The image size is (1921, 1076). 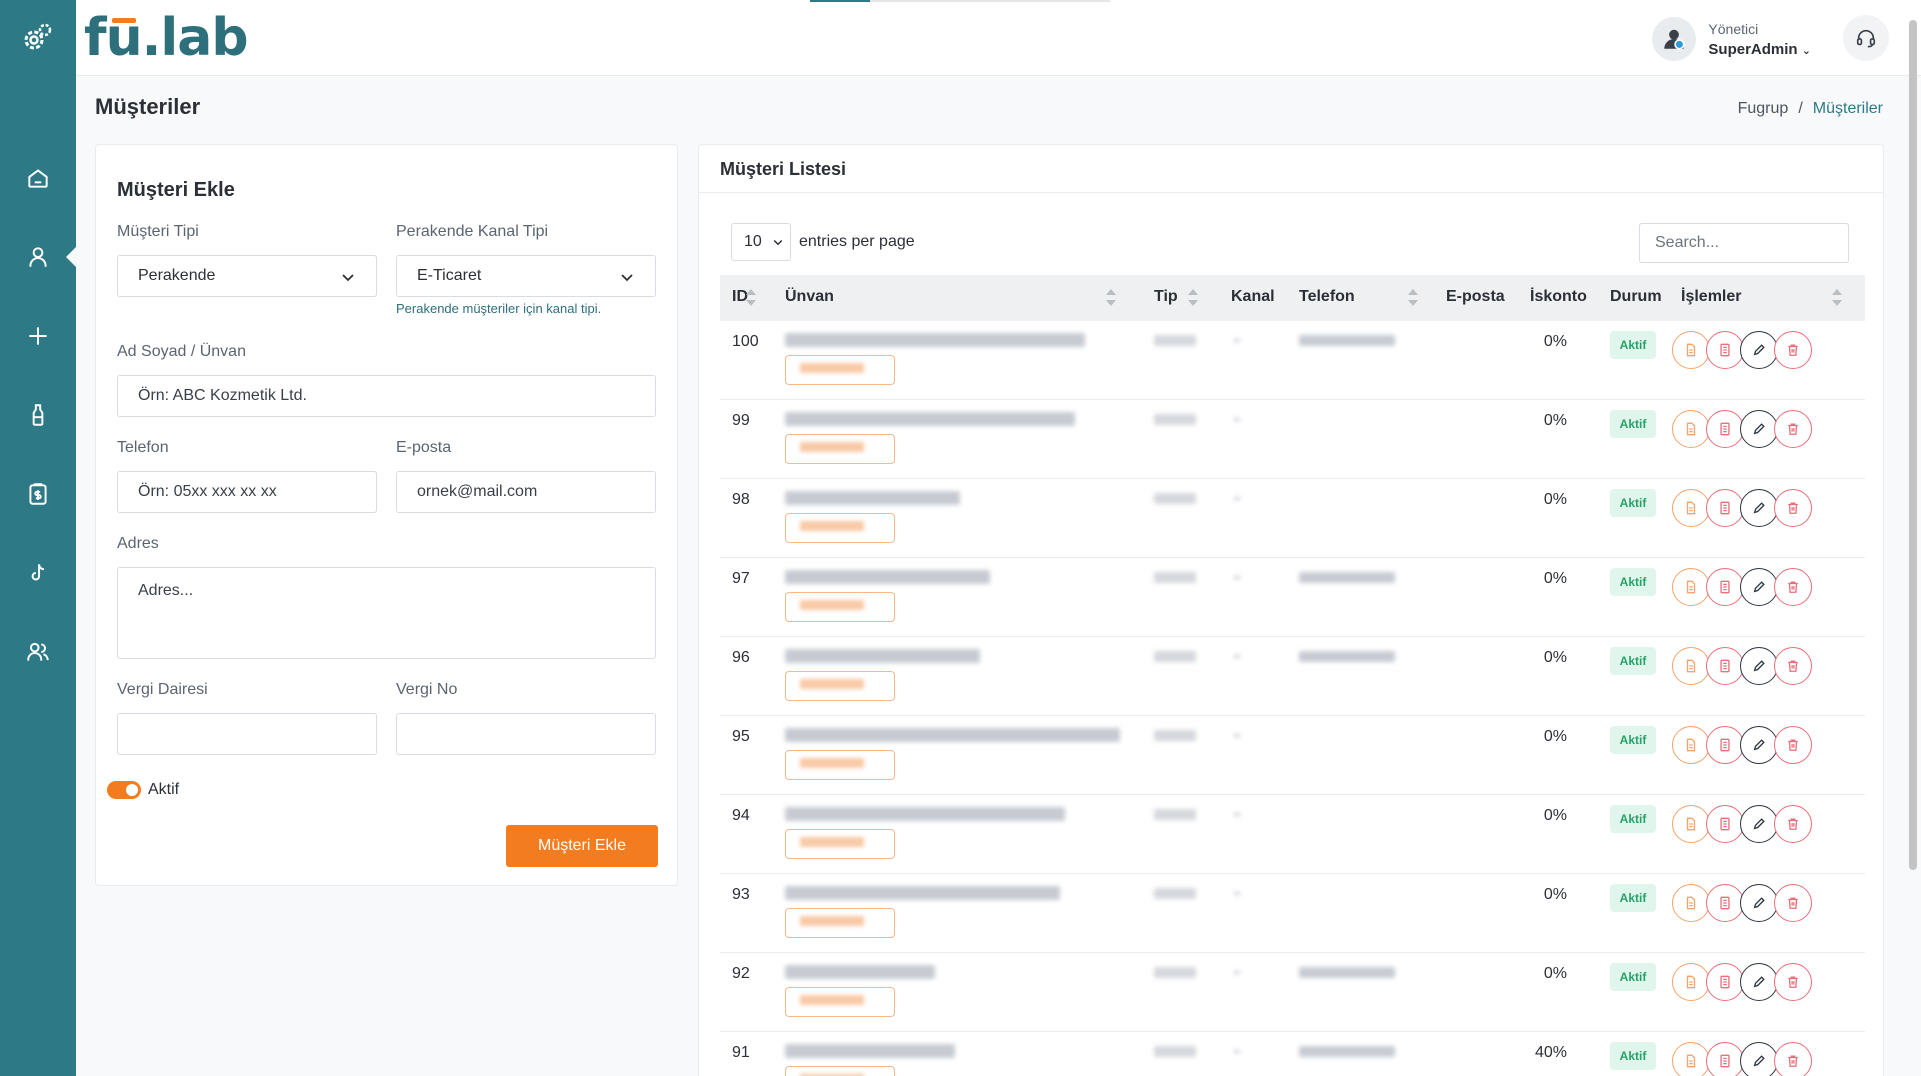 What do you see at coordinates (1175, 656) in the screenshot?
I see `cell-type-redacted` at bounding box center [1175, 656].